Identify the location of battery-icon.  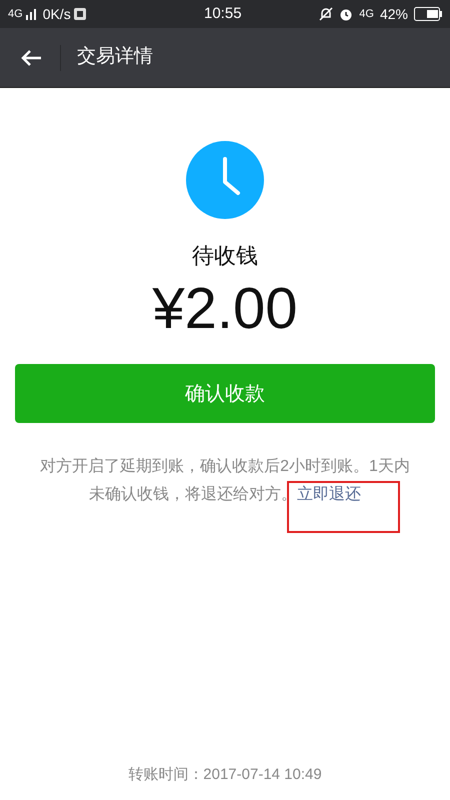
(428, 14).